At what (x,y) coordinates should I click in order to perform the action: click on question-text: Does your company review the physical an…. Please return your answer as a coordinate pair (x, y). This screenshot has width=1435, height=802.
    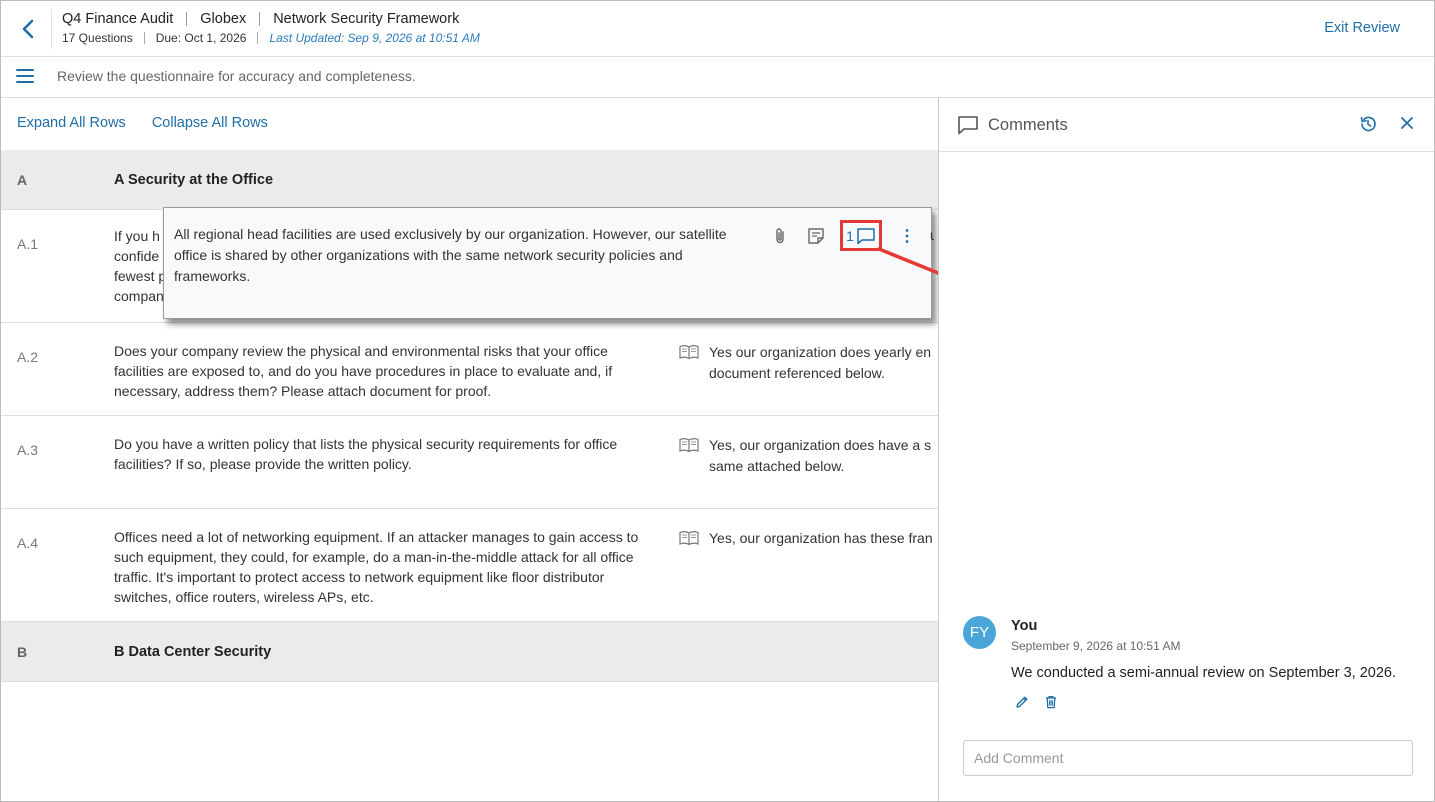
    Looking at the image, I should click on (363, 371).